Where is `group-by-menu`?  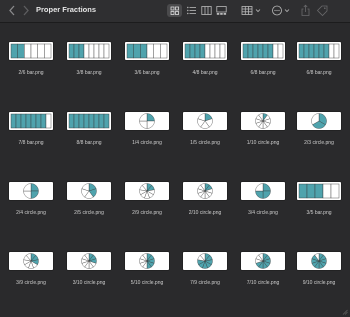
group-by-menu is located at coordinates (252, 10).